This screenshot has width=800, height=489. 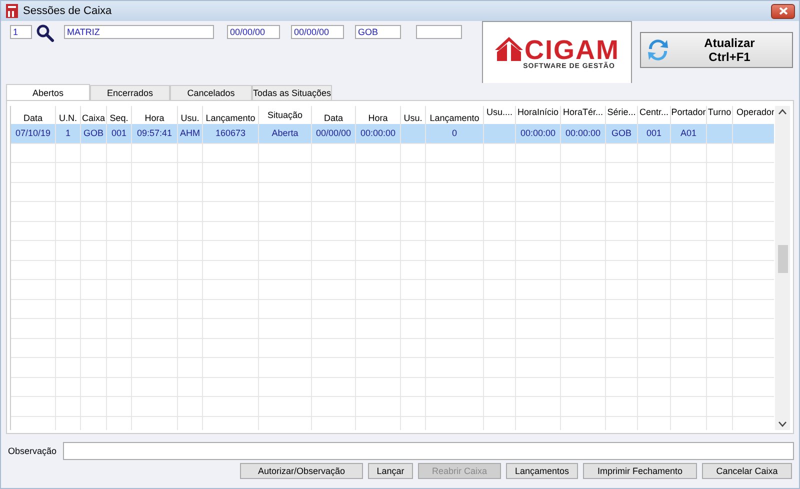 What do you see at coordinates (747, 471) in the screenshot?
I see `action-button: Cancelar Caixa` at bounding box center [747, 471].